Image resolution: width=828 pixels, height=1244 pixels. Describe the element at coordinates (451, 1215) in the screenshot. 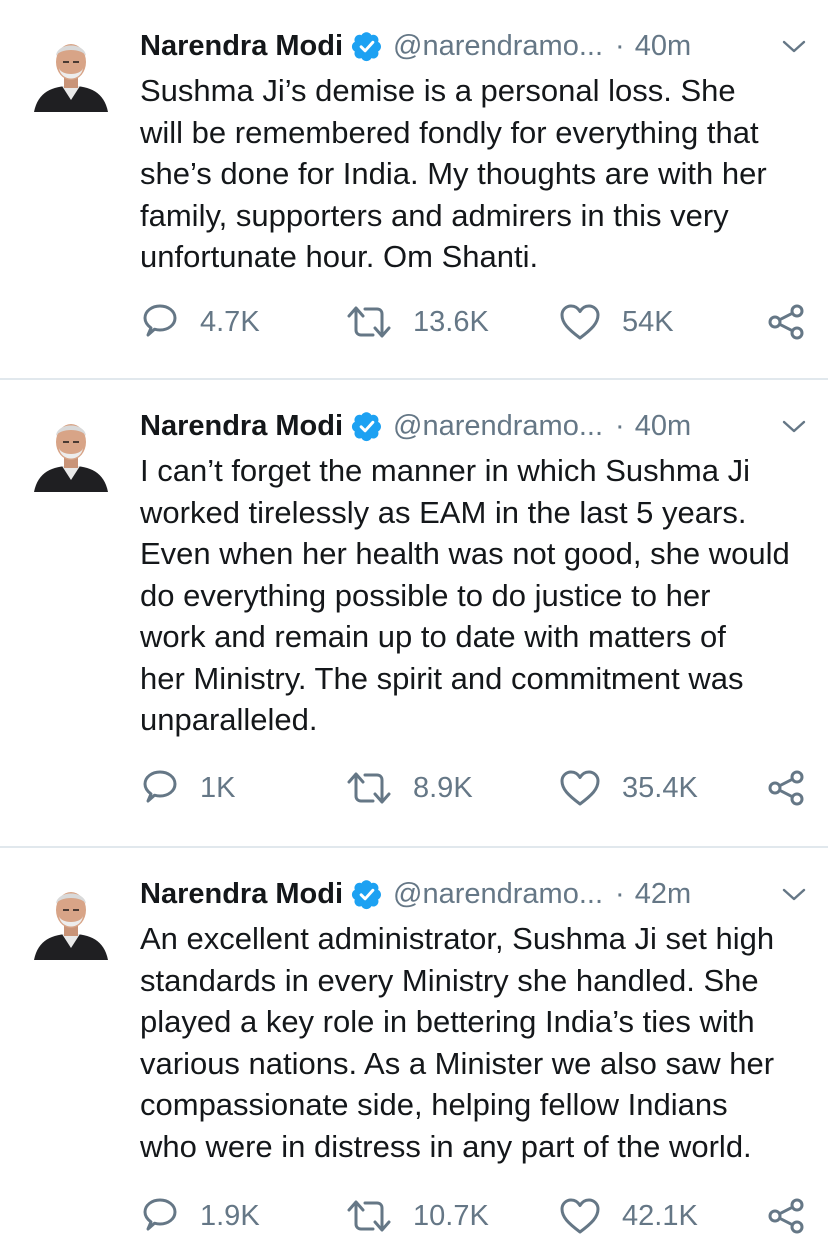

I see `retweet-count: 10.7K` at that location.